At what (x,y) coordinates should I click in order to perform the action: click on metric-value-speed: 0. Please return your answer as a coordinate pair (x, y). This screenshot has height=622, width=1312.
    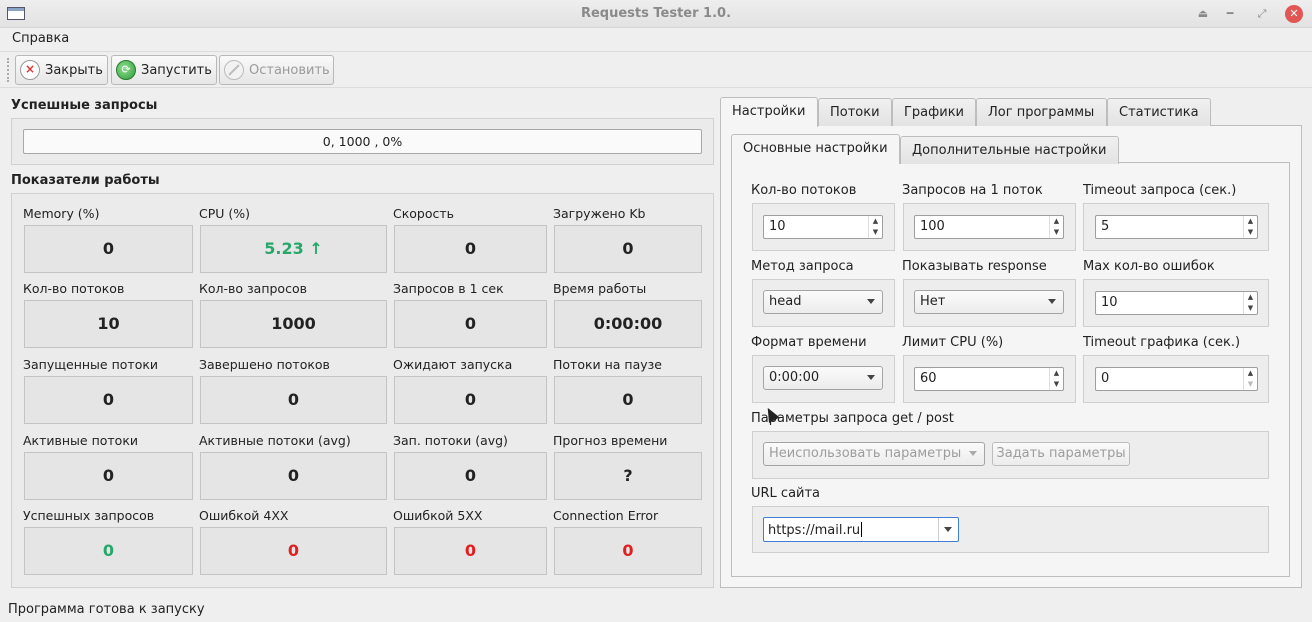
    Looking at the image, I should click on (470, 249).